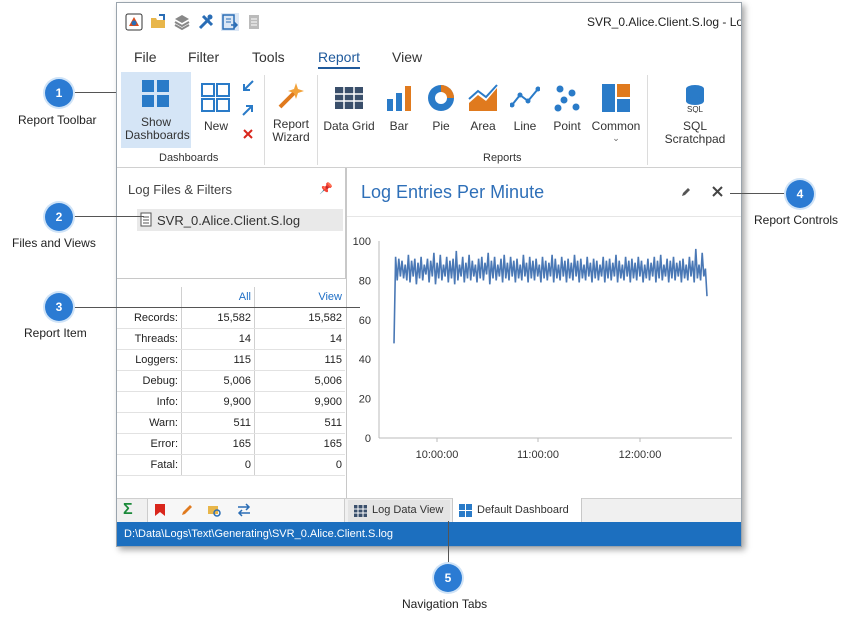 Image resolution: width=860 pixels, height=628 pixels. I want to click on wand-icon, so click(291, 96).